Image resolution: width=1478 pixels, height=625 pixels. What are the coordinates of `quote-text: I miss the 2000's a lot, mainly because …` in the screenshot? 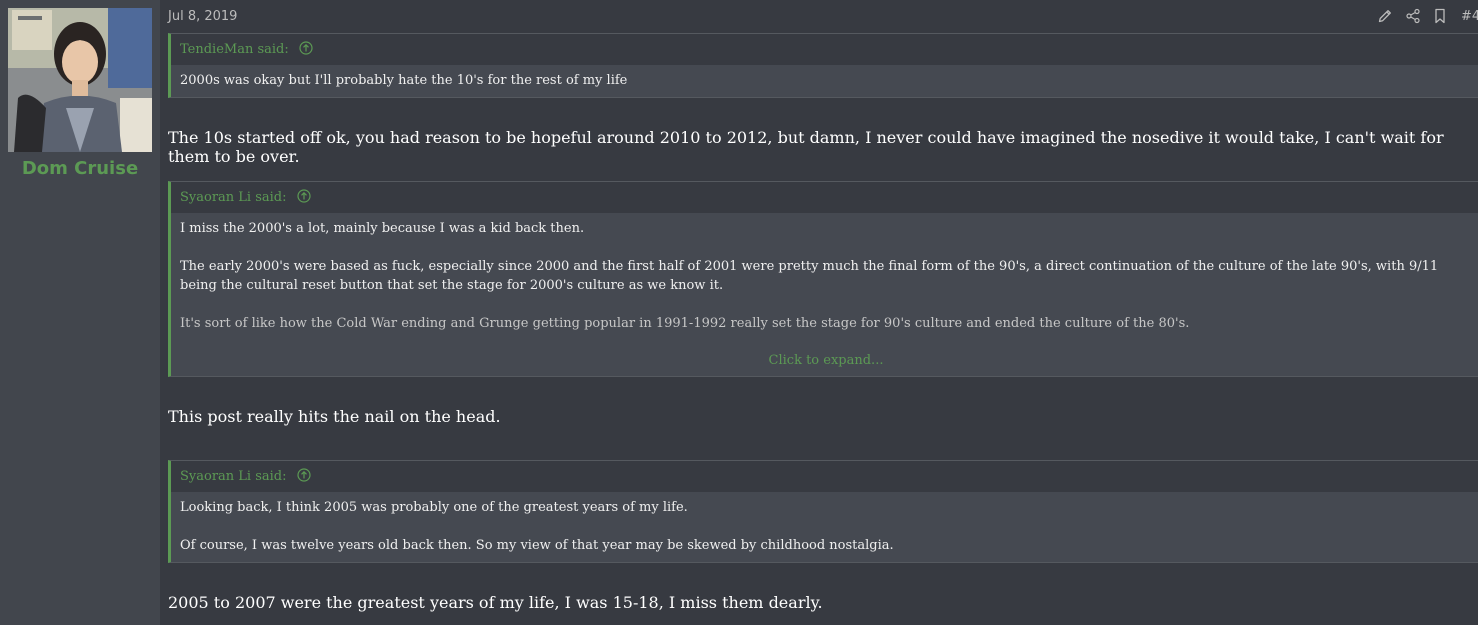 It's located at (382, 228).